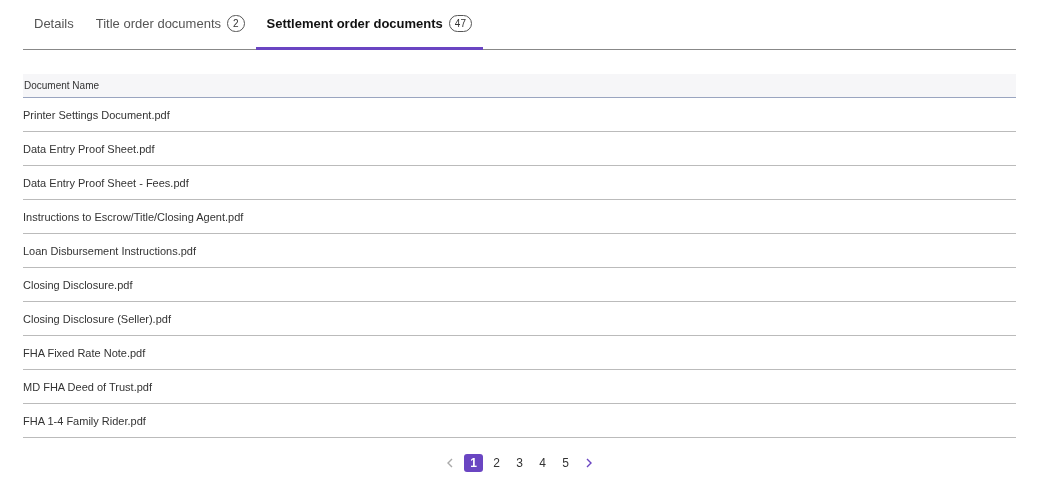  Describe the element at coordinates (565, 463) in the screenshot. I see `page-button: 5` at that location.